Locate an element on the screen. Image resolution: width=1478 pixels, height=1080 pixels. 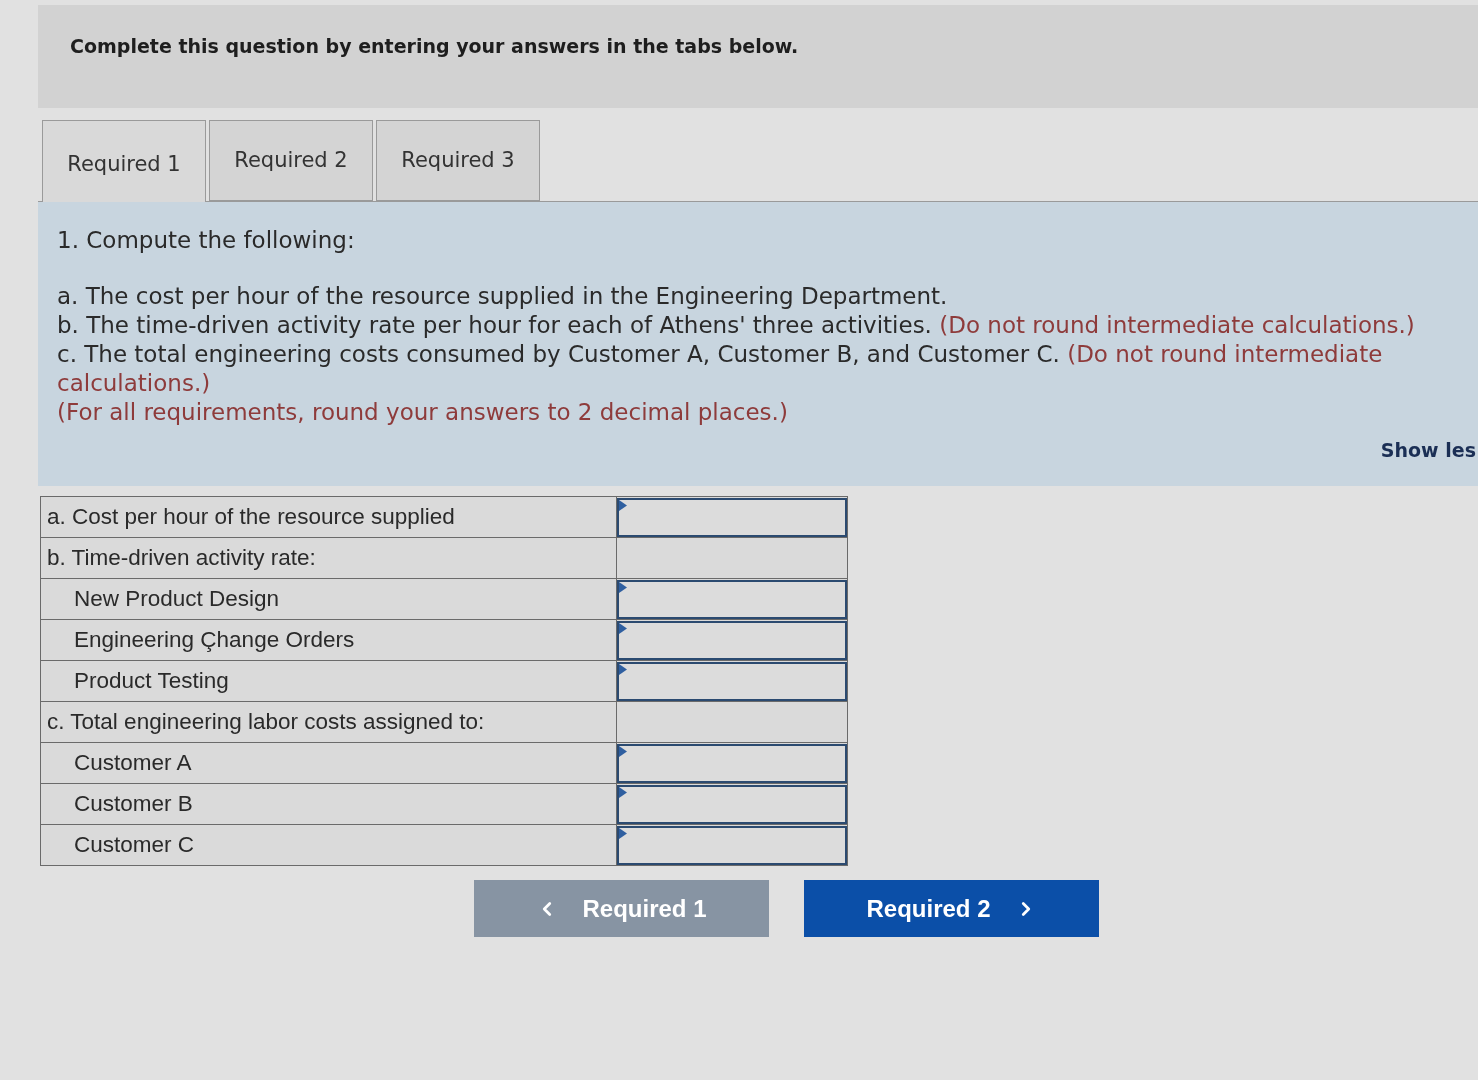
instruction-text: a. The cost per hour of the resource supplied in the Engineering Department. is located at coordinates (503, 296).